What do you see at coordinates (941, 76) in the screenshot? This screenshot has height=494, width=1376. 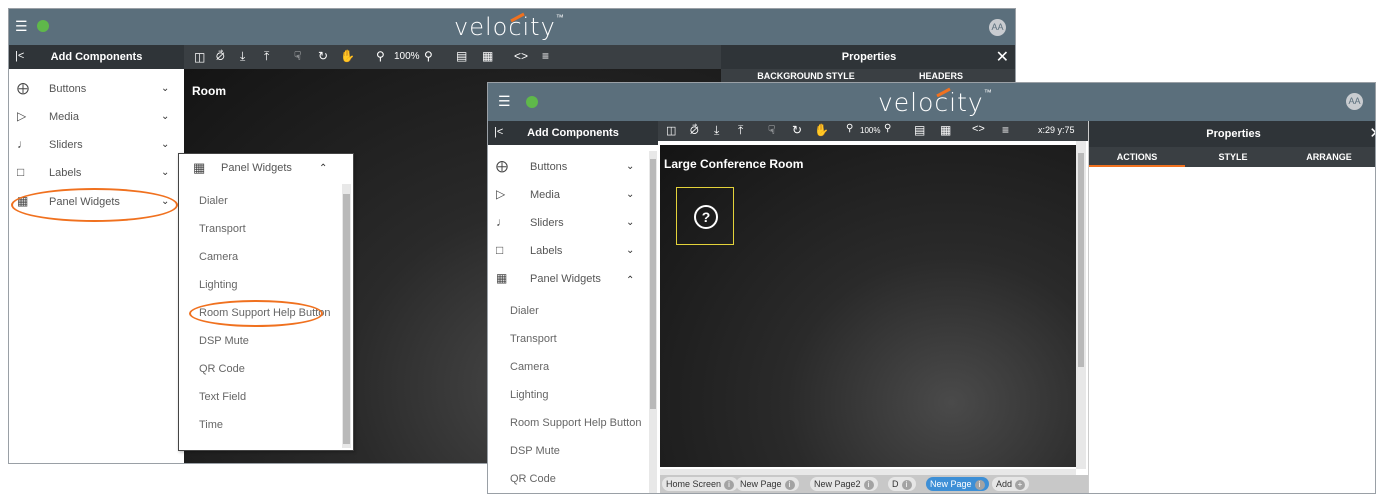 I see `tab-headers: HEADERS` at bounding box center [941, 76].